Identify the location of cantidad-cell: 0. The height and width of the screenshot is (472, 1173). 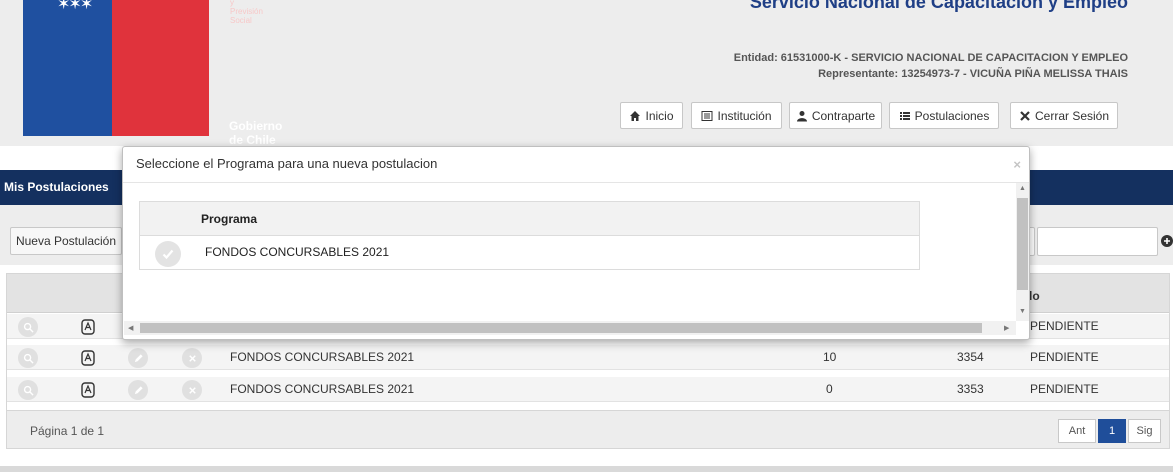
(829, 389).